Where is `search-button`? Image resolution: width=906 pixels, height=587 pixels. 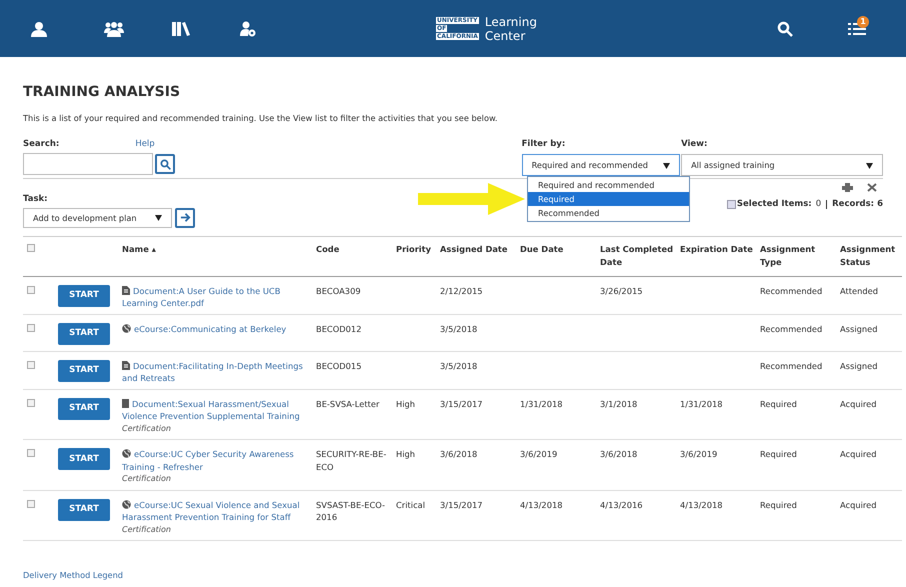 search-button is located at coordinates (165, 164).